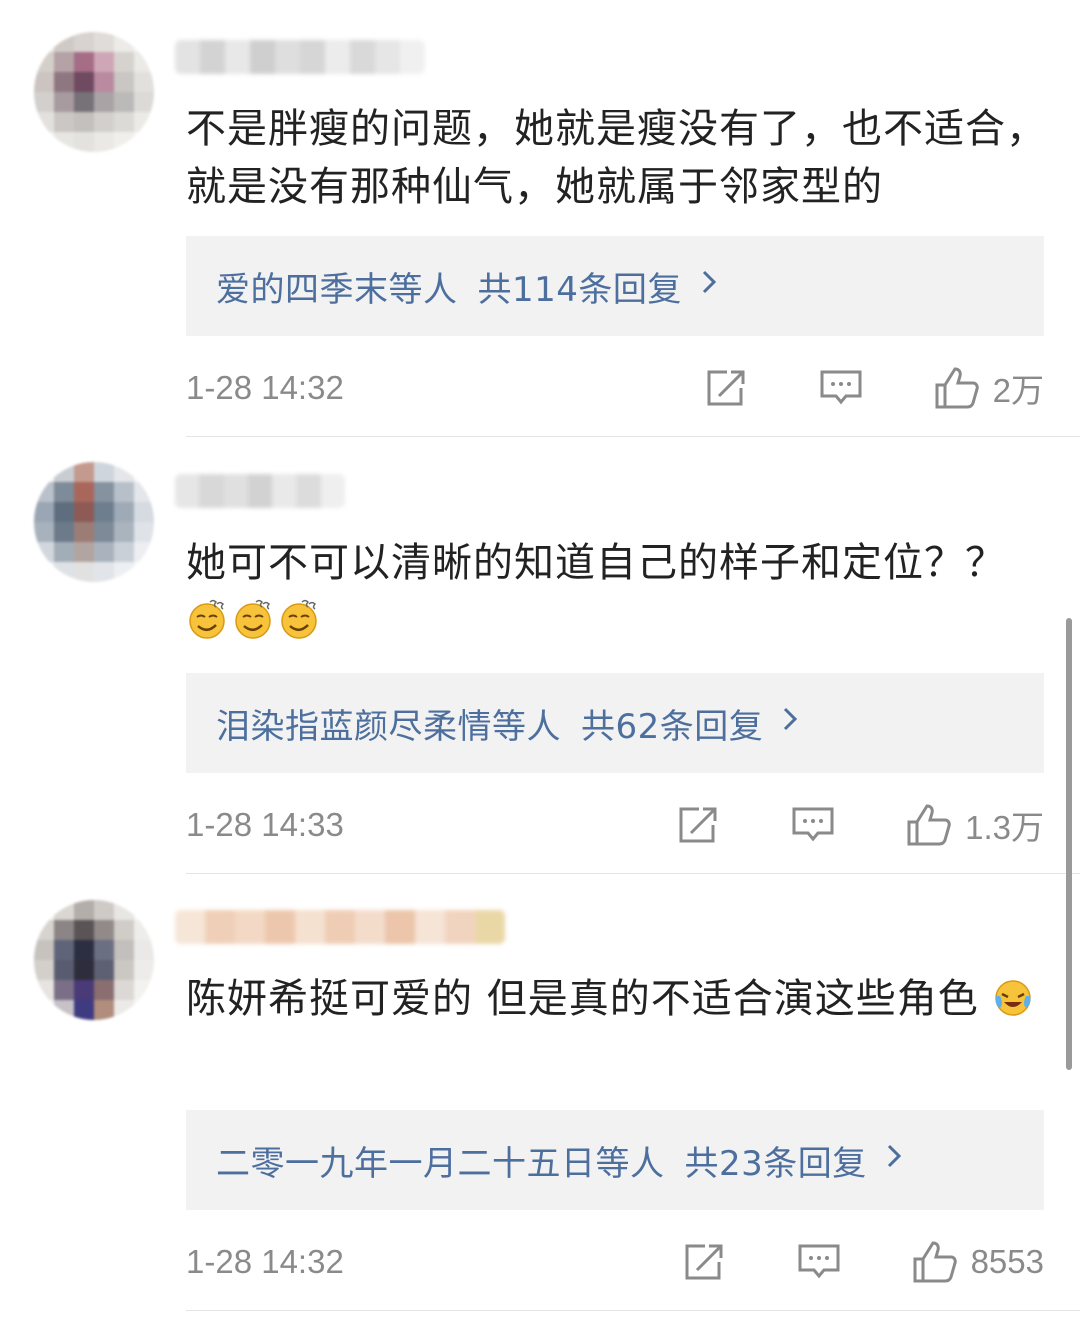  What do you see at coordinates (406, 1160) in the screenshot?
I see `reply-names: 二零一九年一月二十五日` at bounding box center [406, 1160].